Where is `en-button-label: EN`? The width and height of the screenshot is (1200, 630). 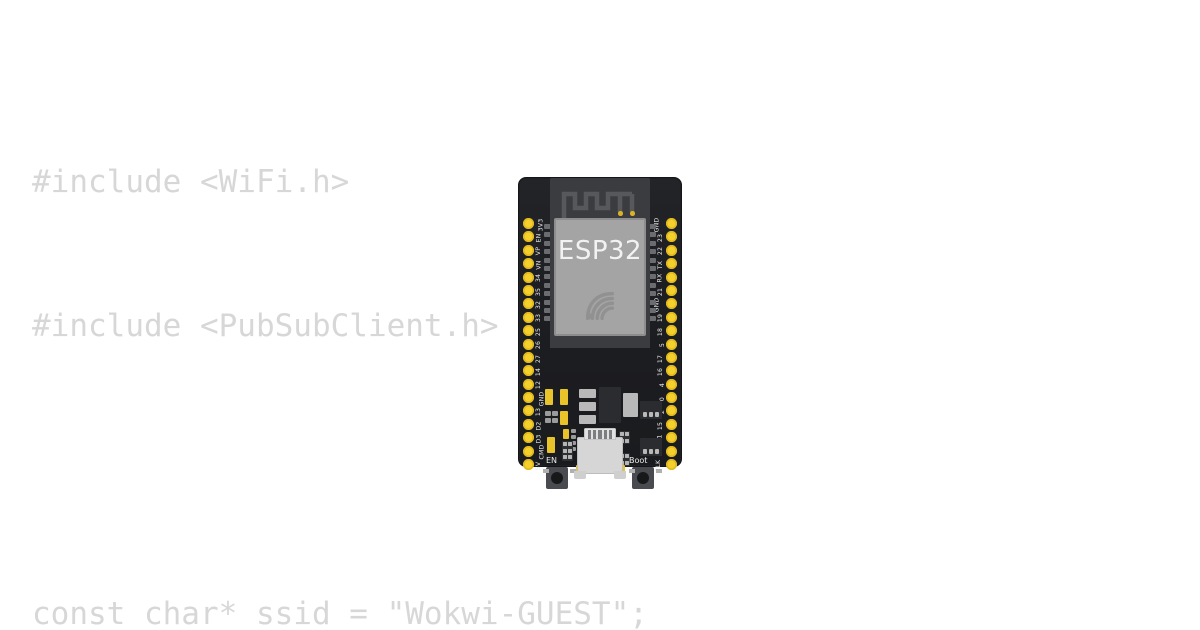 en-button-label: EN is located at coordinates (552, 460).